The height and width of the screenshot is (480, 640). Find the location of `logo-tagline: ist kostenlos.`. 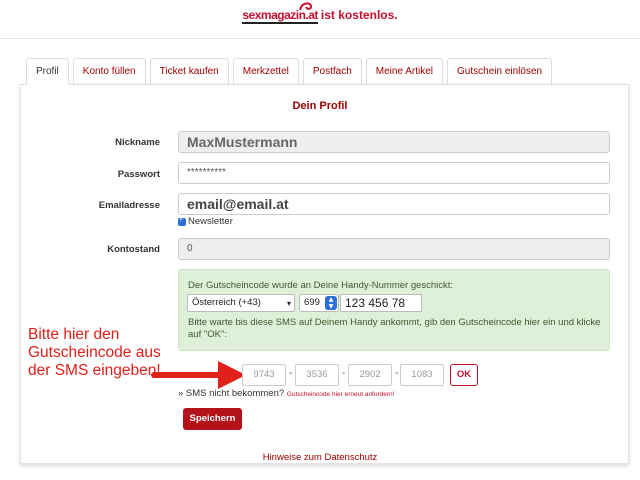

logo-tagline: ist kostenlos. is located at coordinates (359, 15).